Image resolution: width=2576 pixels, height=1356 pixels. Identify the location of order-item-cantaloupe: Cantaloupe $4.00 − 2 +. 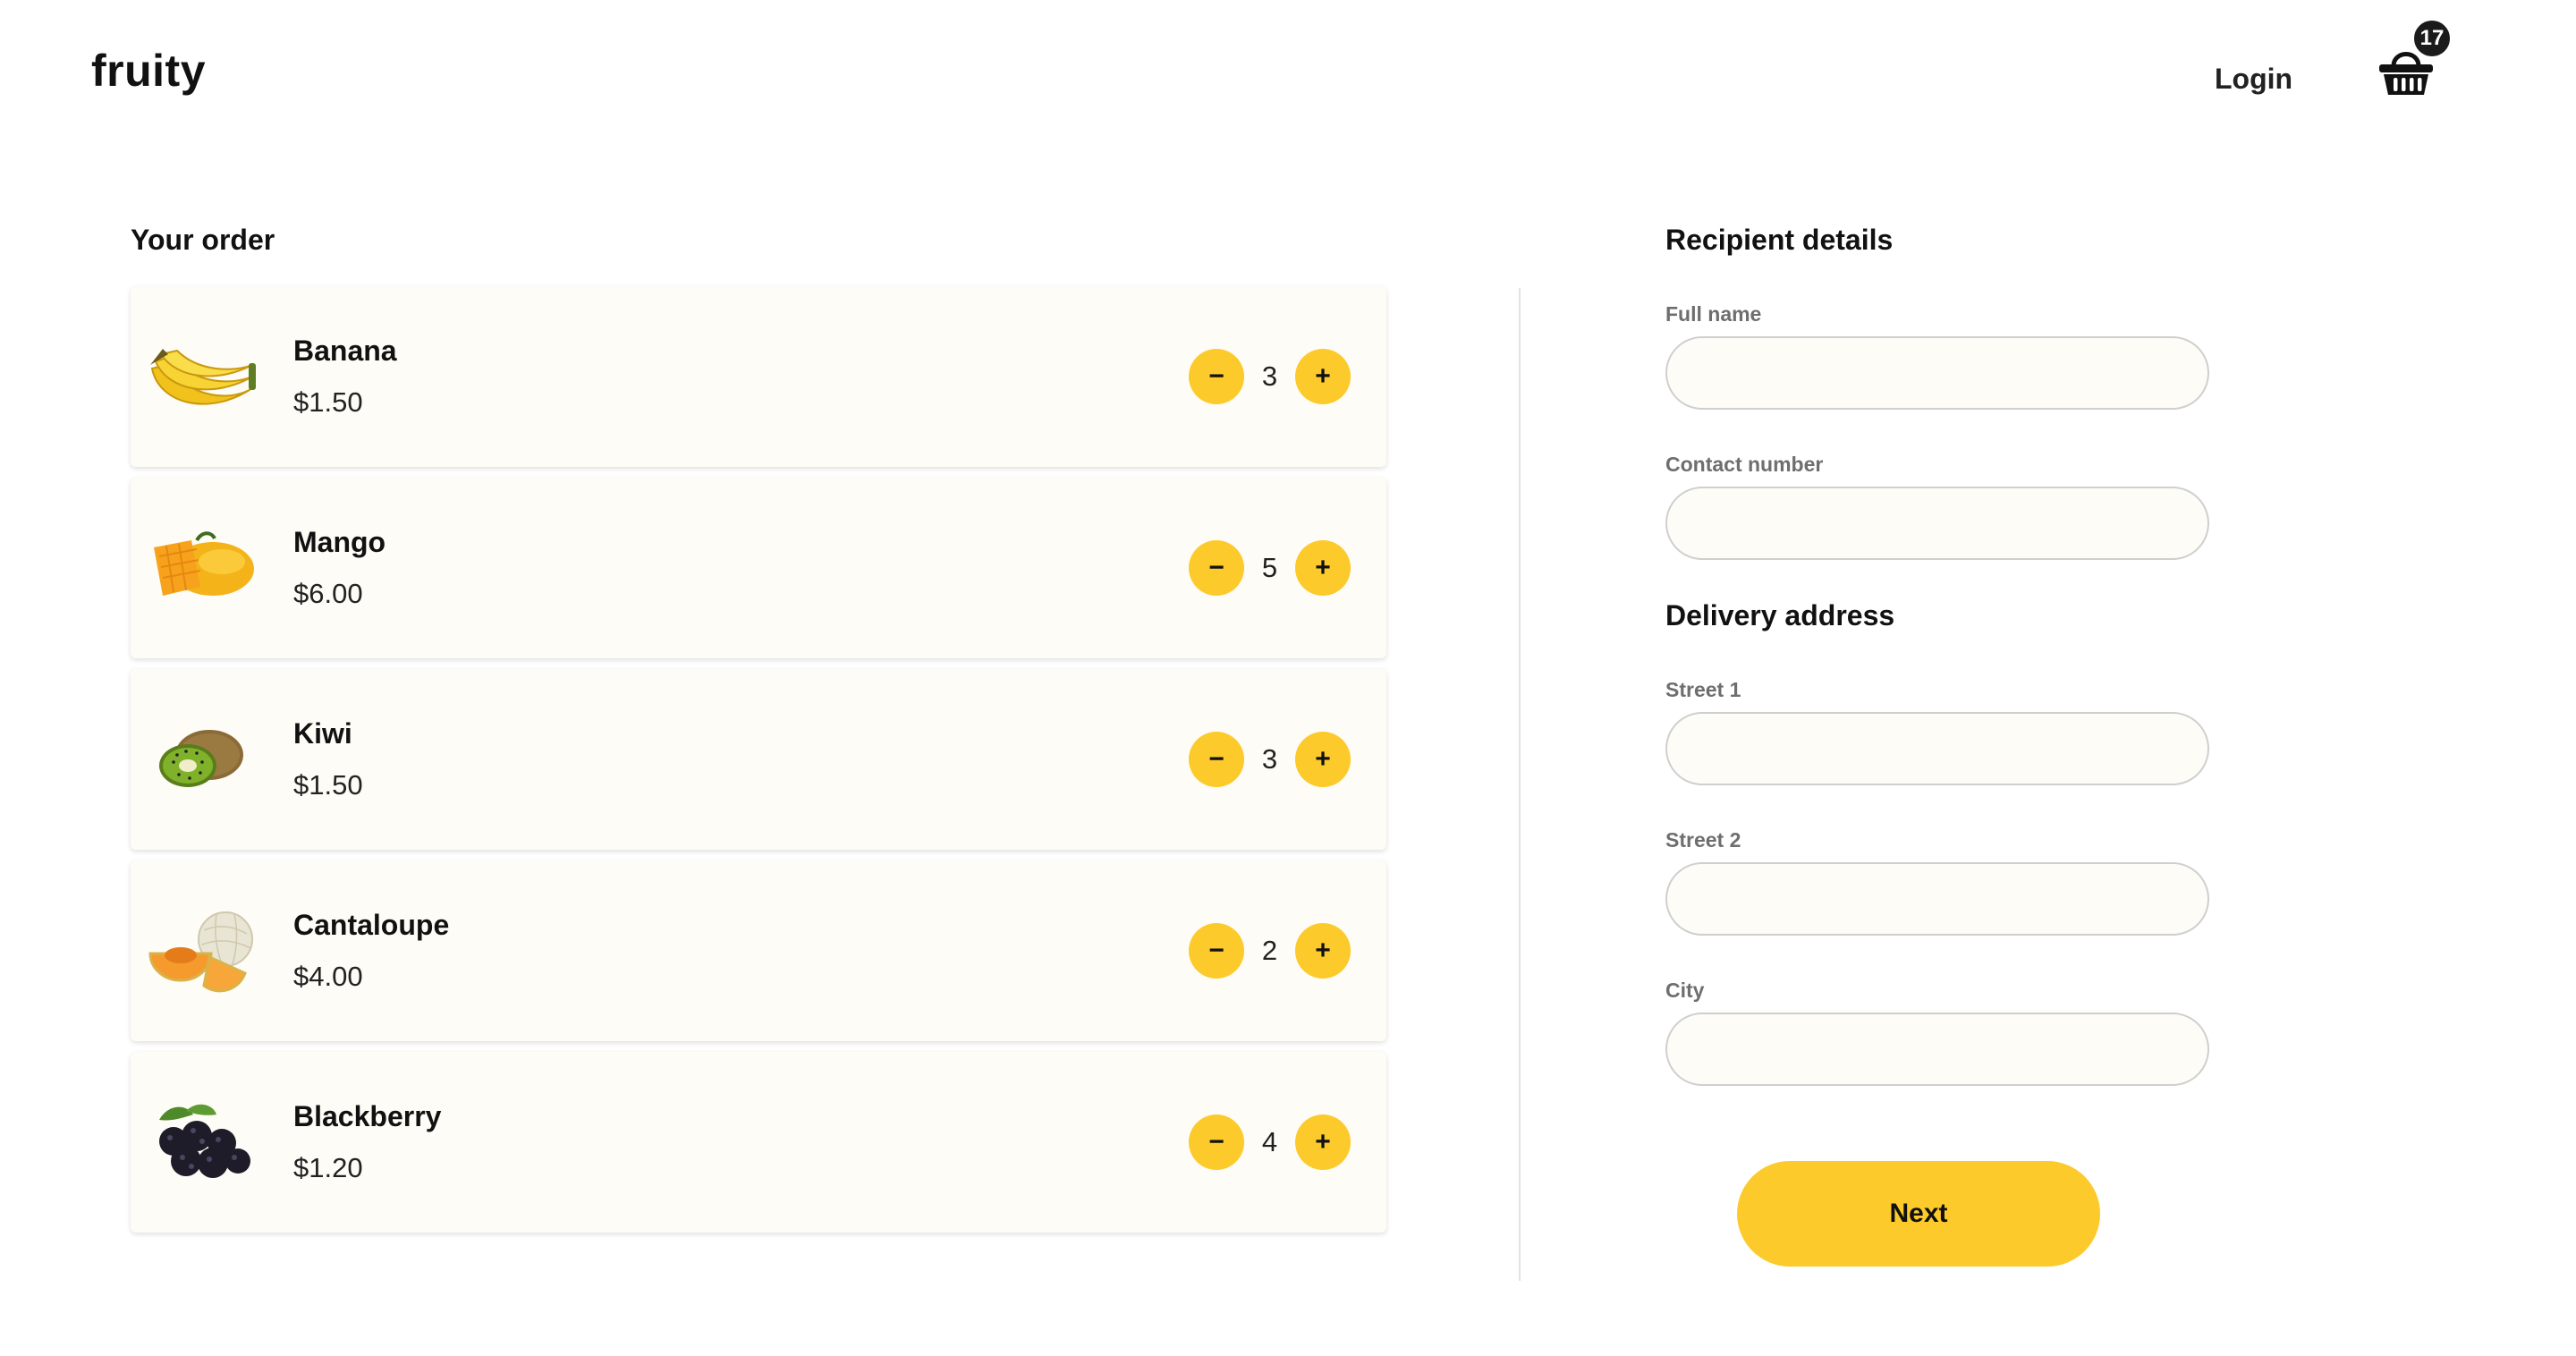
(758, 951).